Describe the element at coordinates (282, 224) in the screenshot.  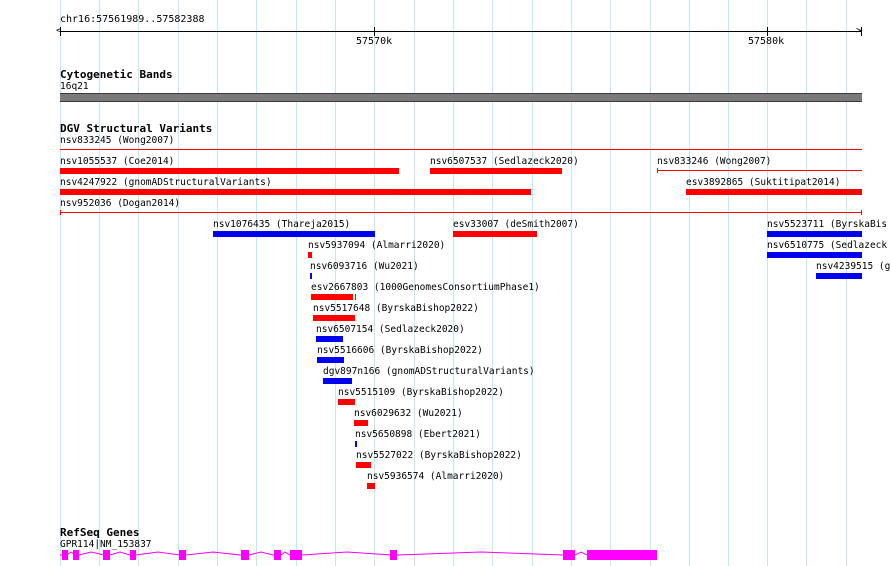
I see `feature-label: nsv1076435 (Thareja2015)` at that location.